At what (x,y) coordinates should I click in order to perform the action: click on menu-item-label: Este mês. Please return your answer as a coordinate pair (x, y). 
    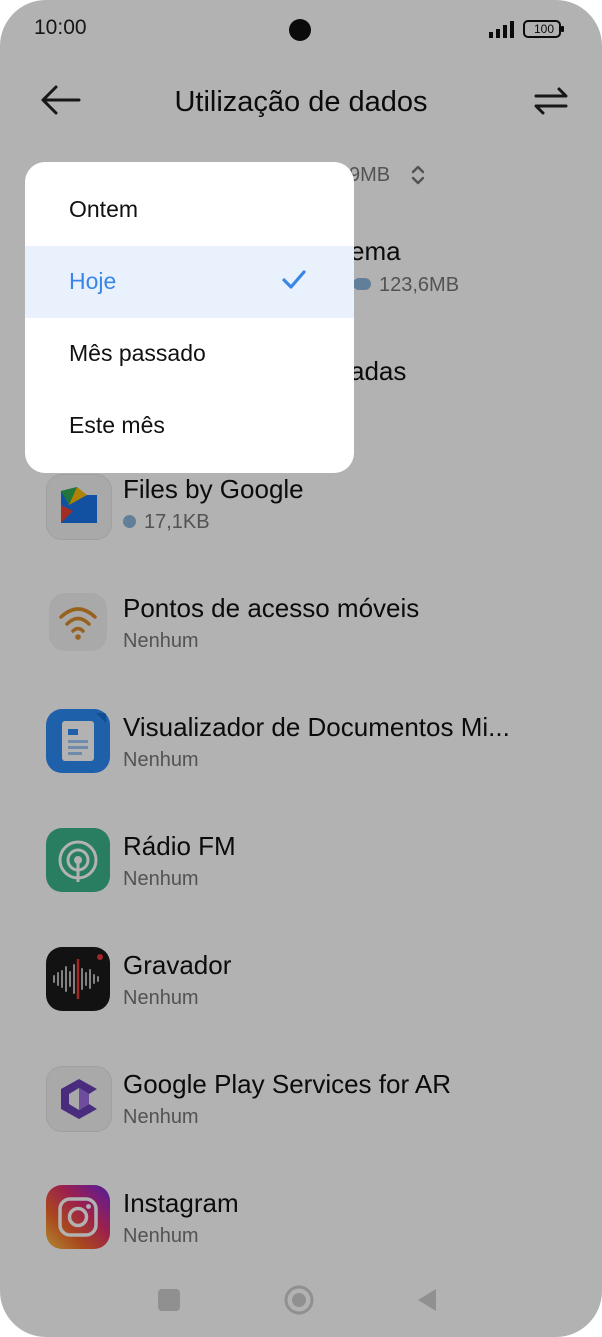
    Looking at the image, I should click on (117, 425).